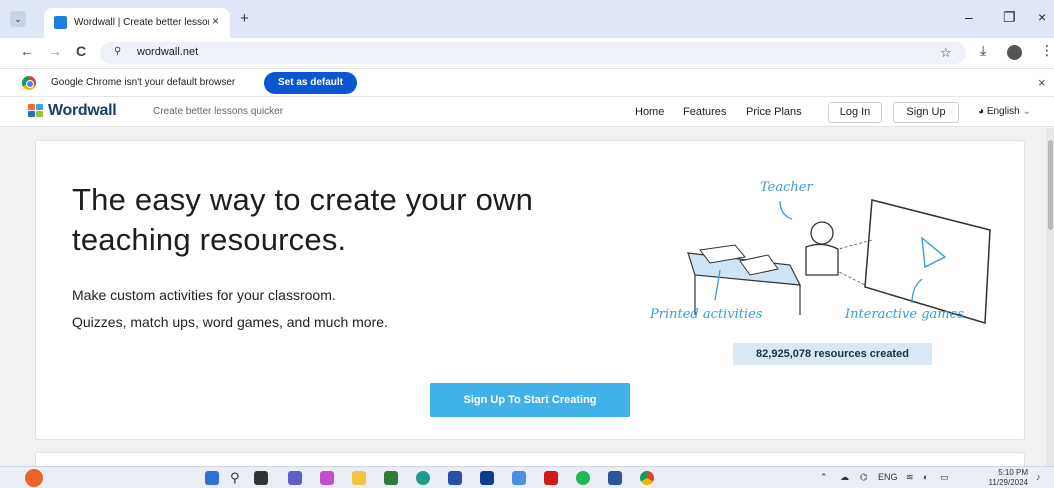 This screenshot has width=1054, height=488. What do you see at coordinates (34, 478) in the screenshot?
I see `weather-icon` at bounding box center [34, 478].